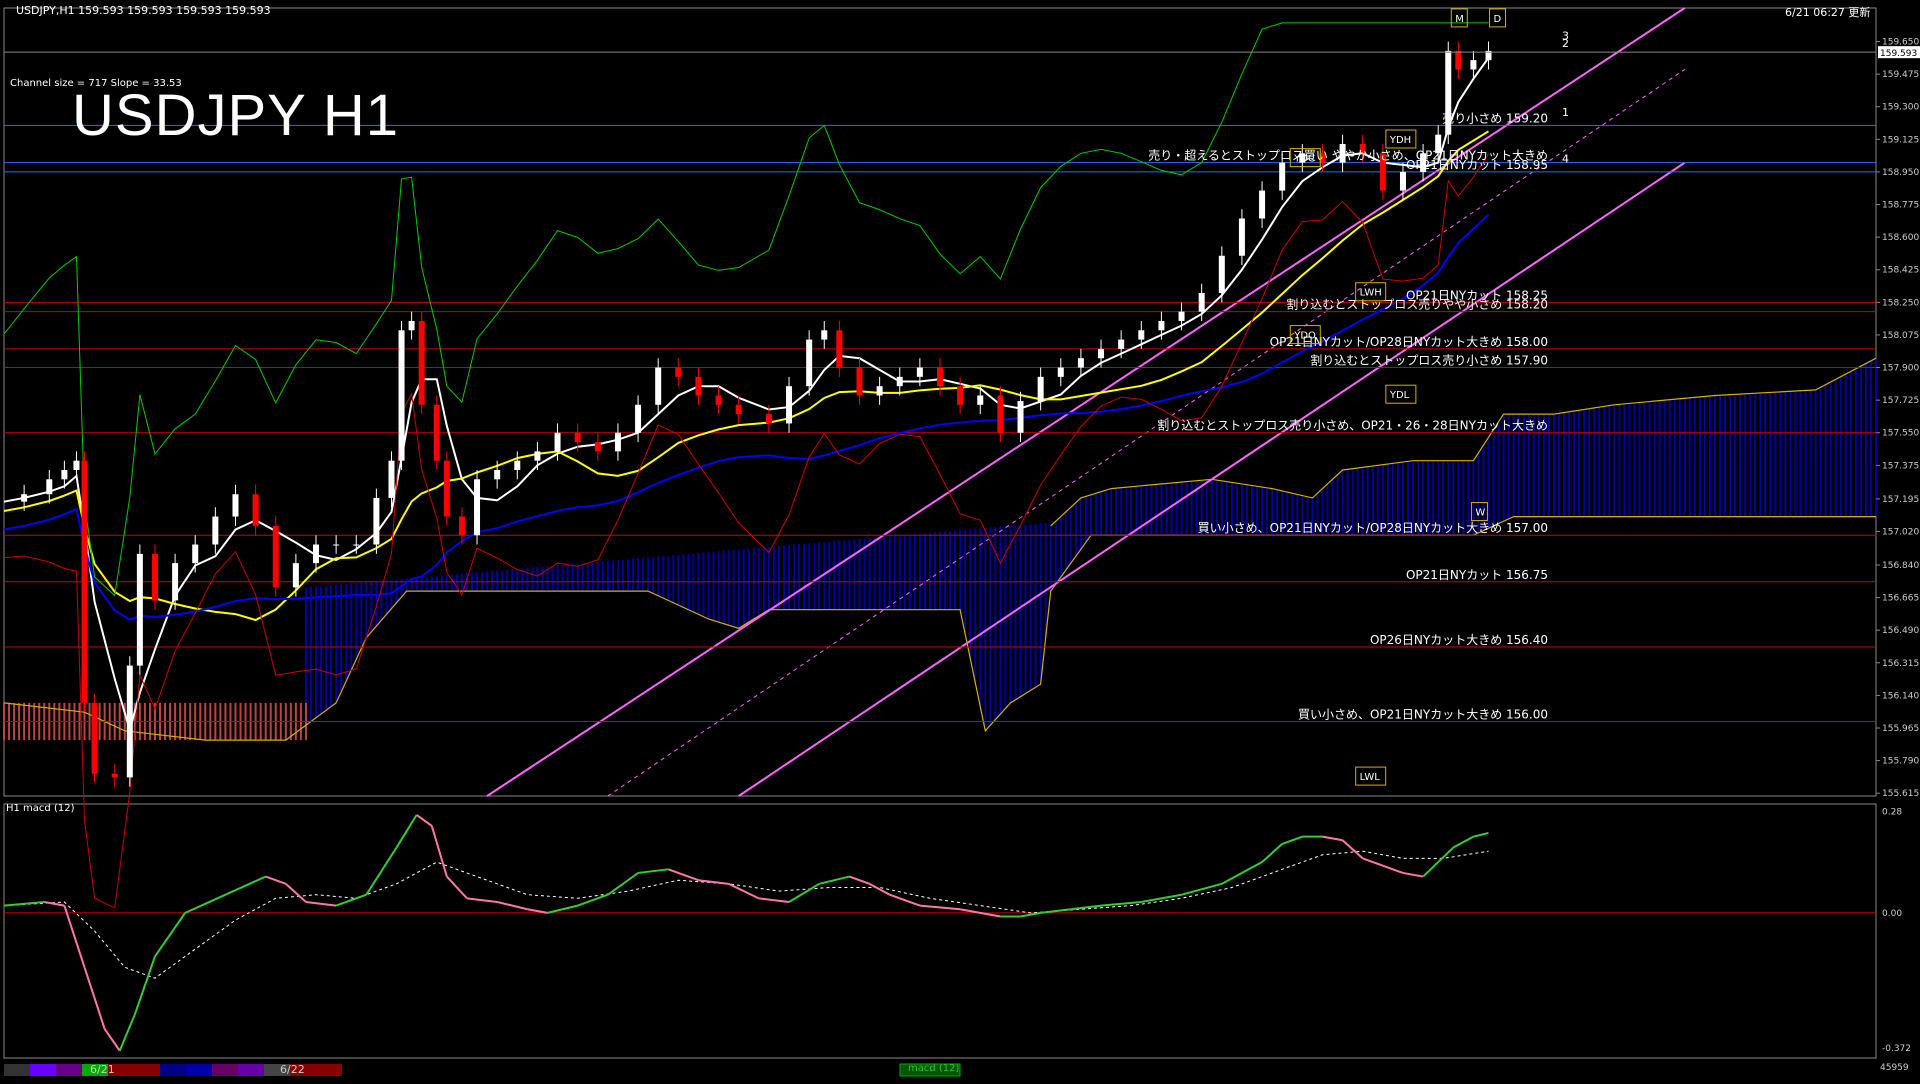 Image resolution: width=1920 pixels, height=1084 pixels. What do you see at coordinates (1370, 777) in the screenshot?
I see `box-label: LWL` at bounding box center [1370, 777].